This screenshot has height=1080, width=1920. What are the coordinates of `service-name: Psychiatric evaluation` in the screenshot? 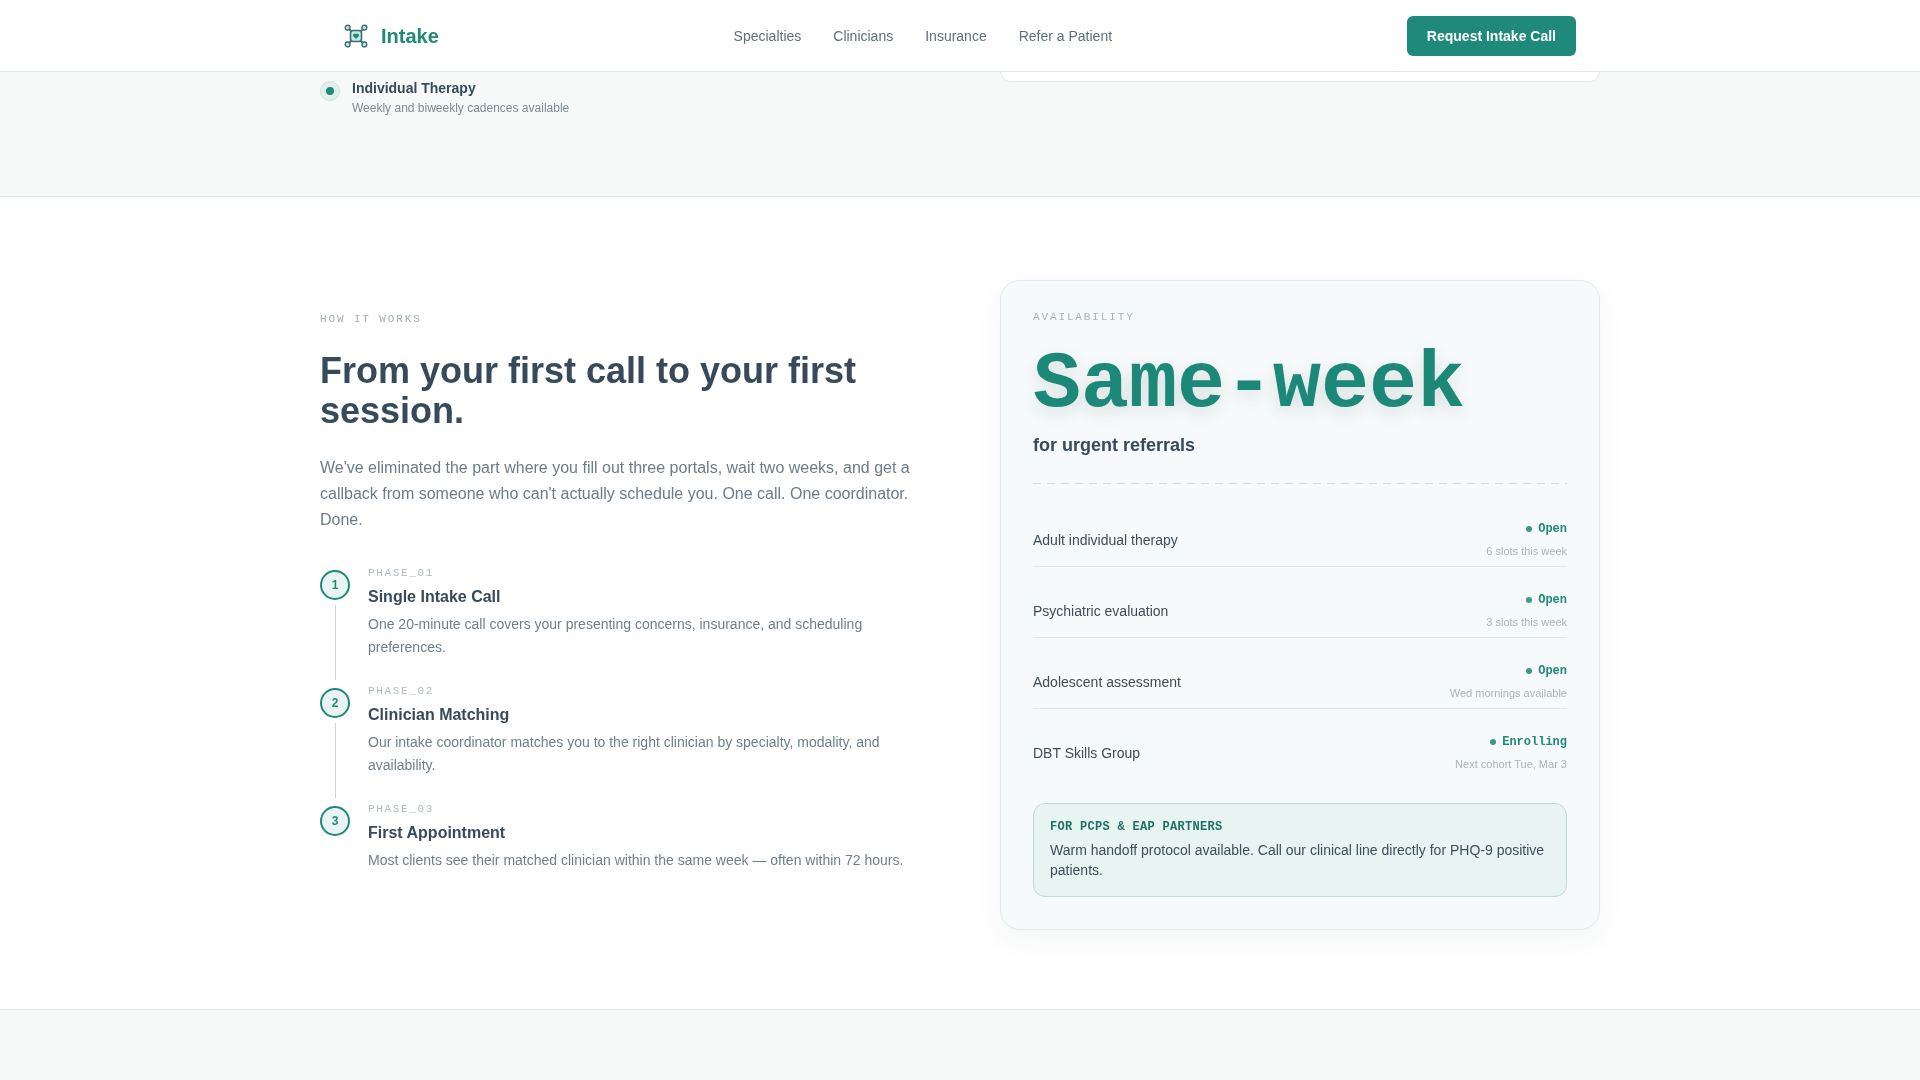 It's located at (1101, 611).